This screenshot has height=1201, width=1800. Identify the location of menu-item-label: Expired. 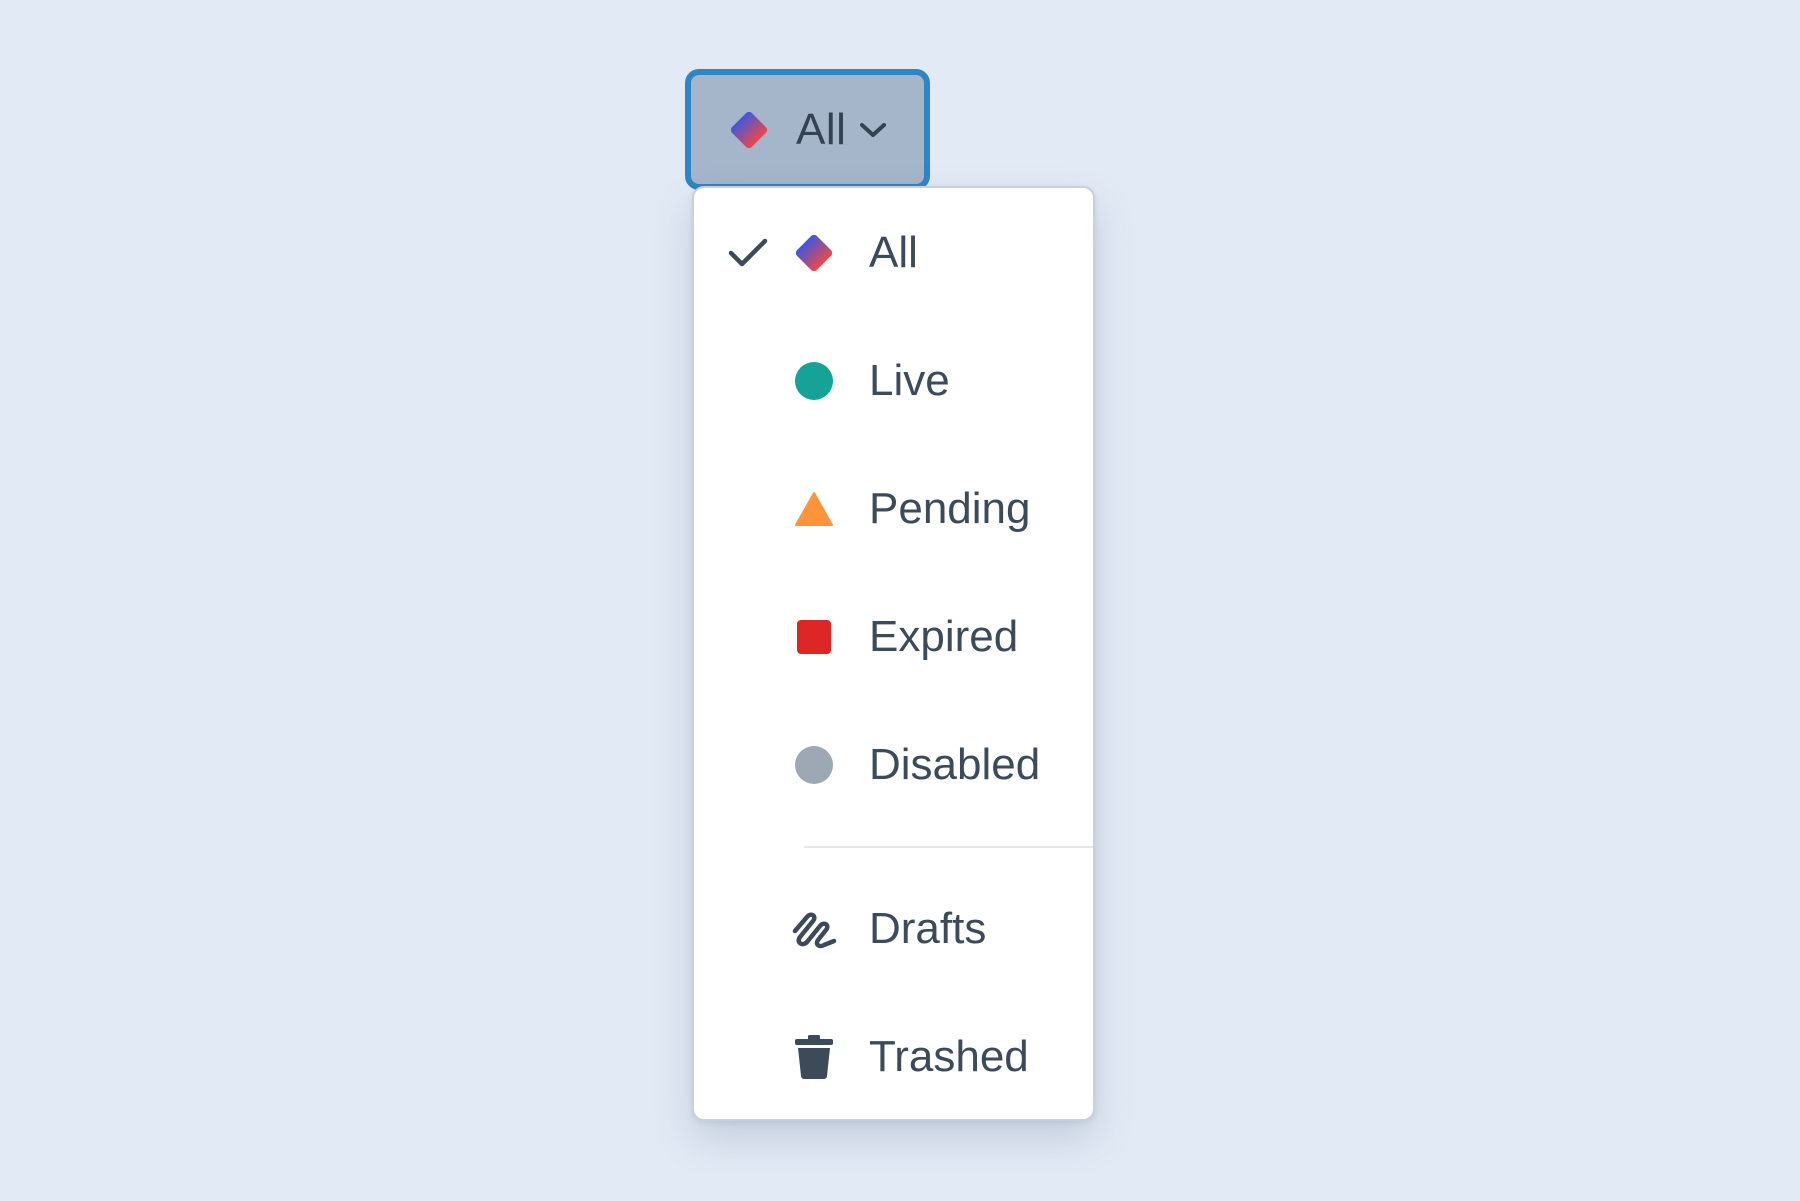
(944, 636).